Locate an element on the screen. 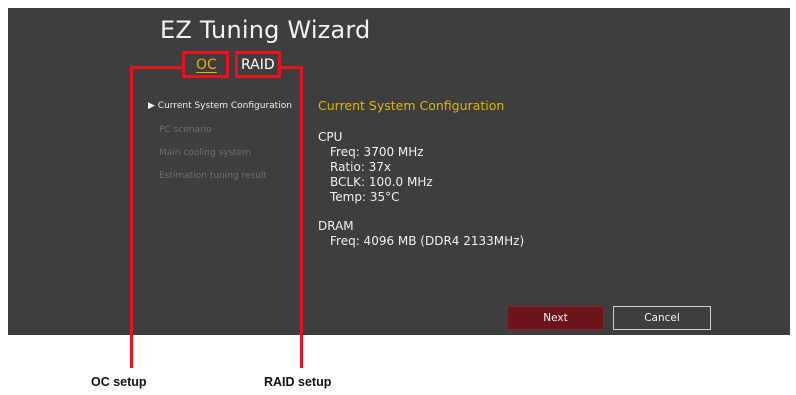 The width and height of the screenshot is (796, 395). next-button: Next is located at coordinates (555, 318).